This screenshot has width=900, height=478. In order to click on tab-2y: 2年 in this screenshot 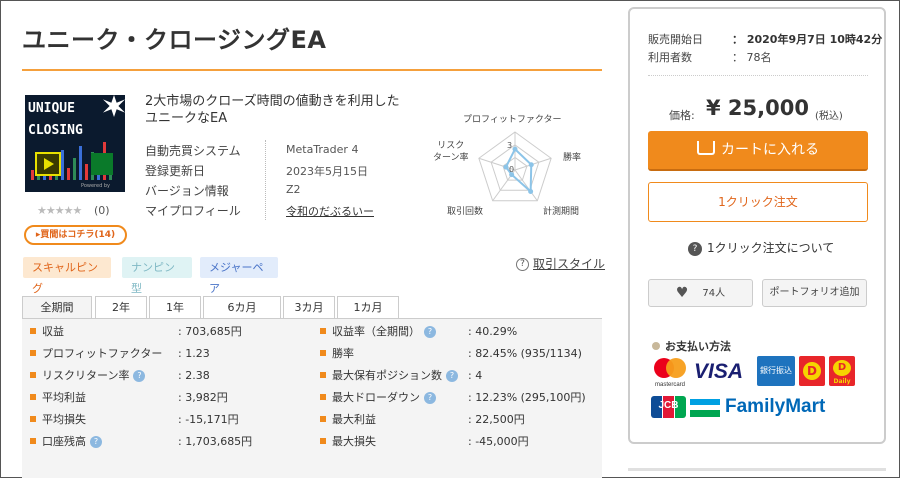, I will do `click(121, 307)`.